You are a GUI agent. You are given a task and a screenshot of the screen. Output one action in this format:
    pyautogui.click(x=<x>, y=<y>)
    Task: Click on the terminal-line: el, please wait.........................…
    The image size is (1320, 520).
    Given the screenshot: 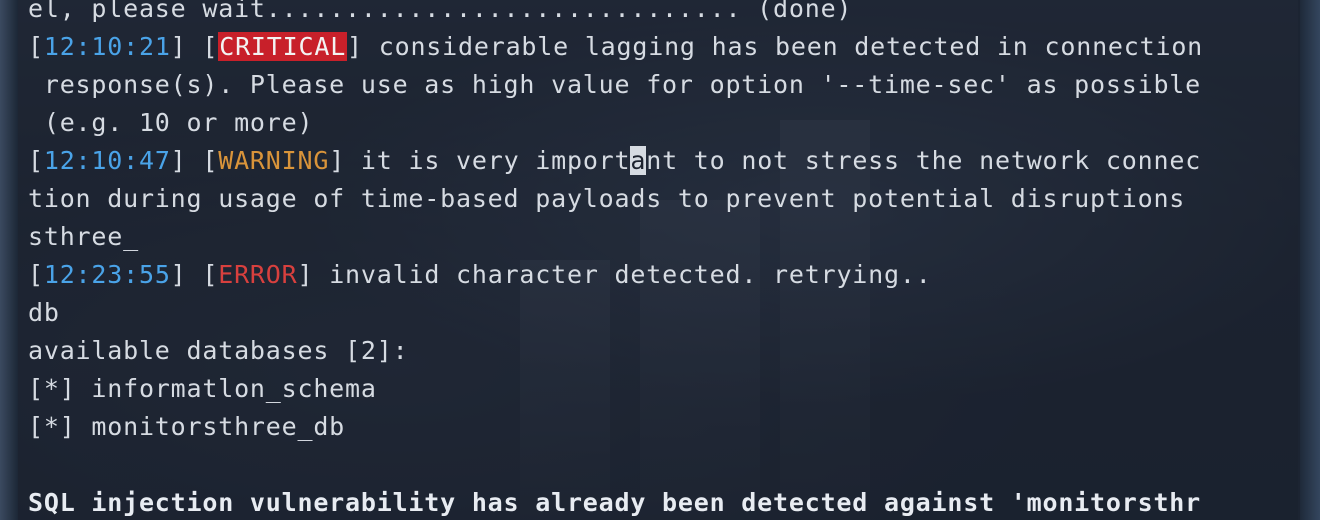 What is the action you would take?
    pyautogui.click(x=440, y=14)
    